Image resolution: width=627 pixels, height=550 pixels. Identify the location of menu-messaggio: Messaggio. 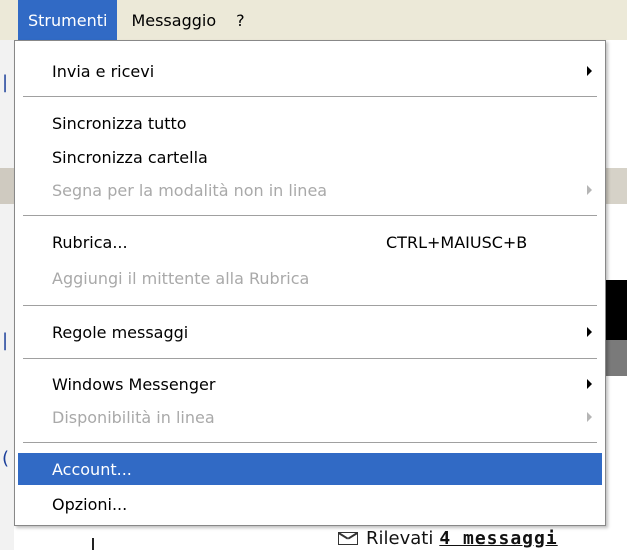
(171, 20).